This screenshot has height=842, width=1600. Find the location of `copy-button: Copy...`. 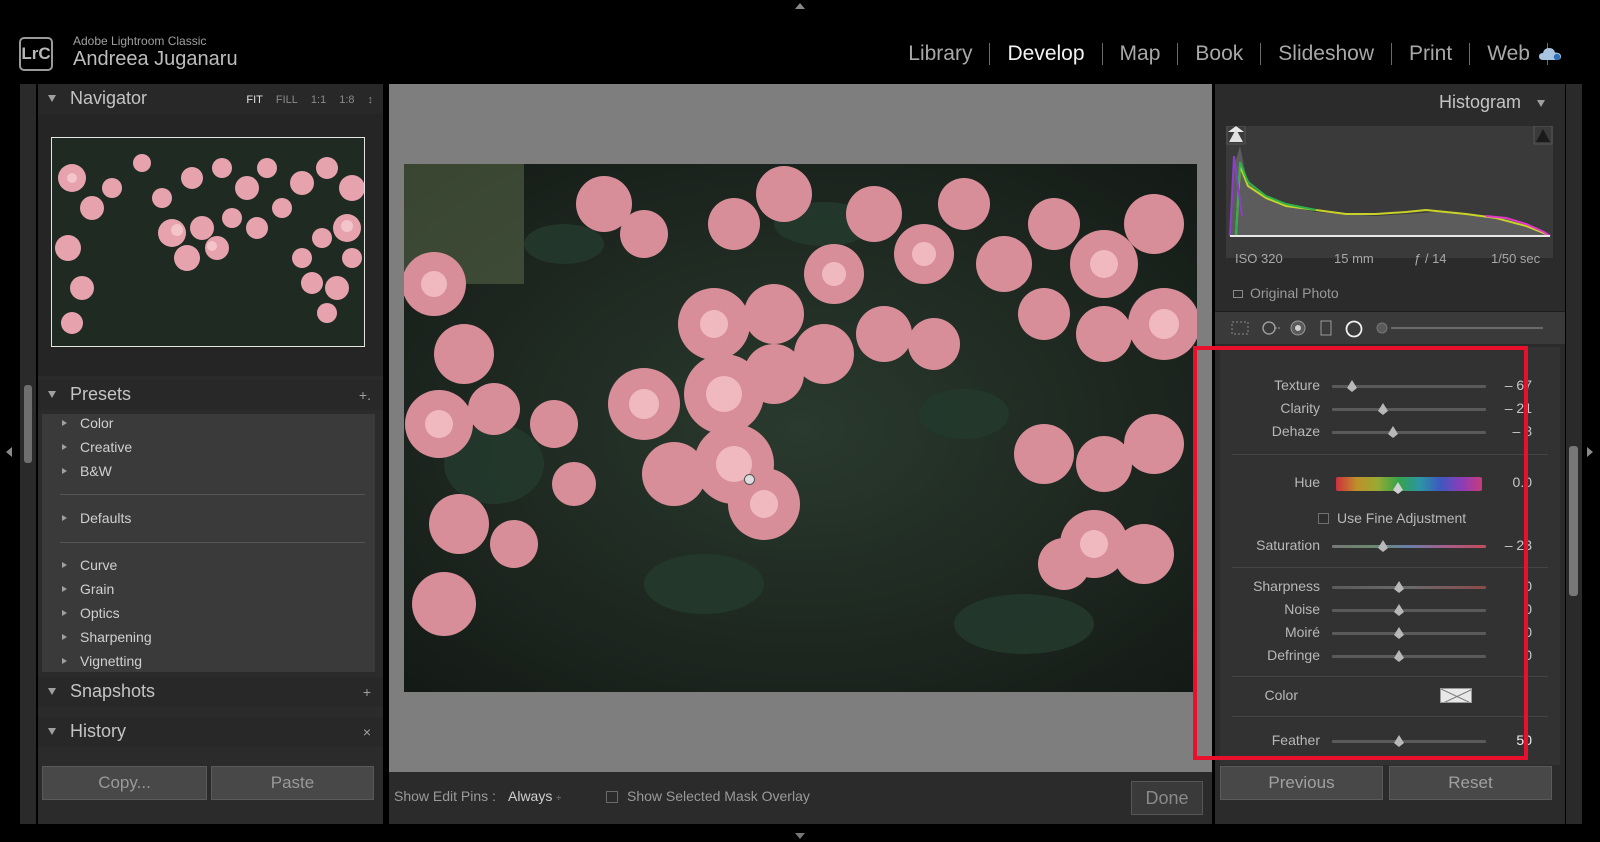

copy-button: Copy... is located at coordinates (124, 783).